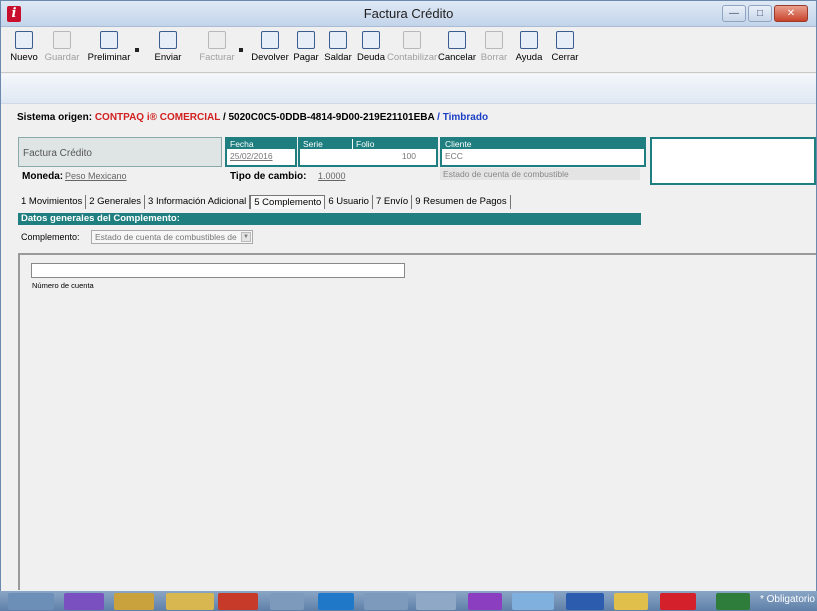  What do you see at coordinates (270, 51) in the screenshot?
I see `devolver-button: Devolver` at bounding box center [270, 51].